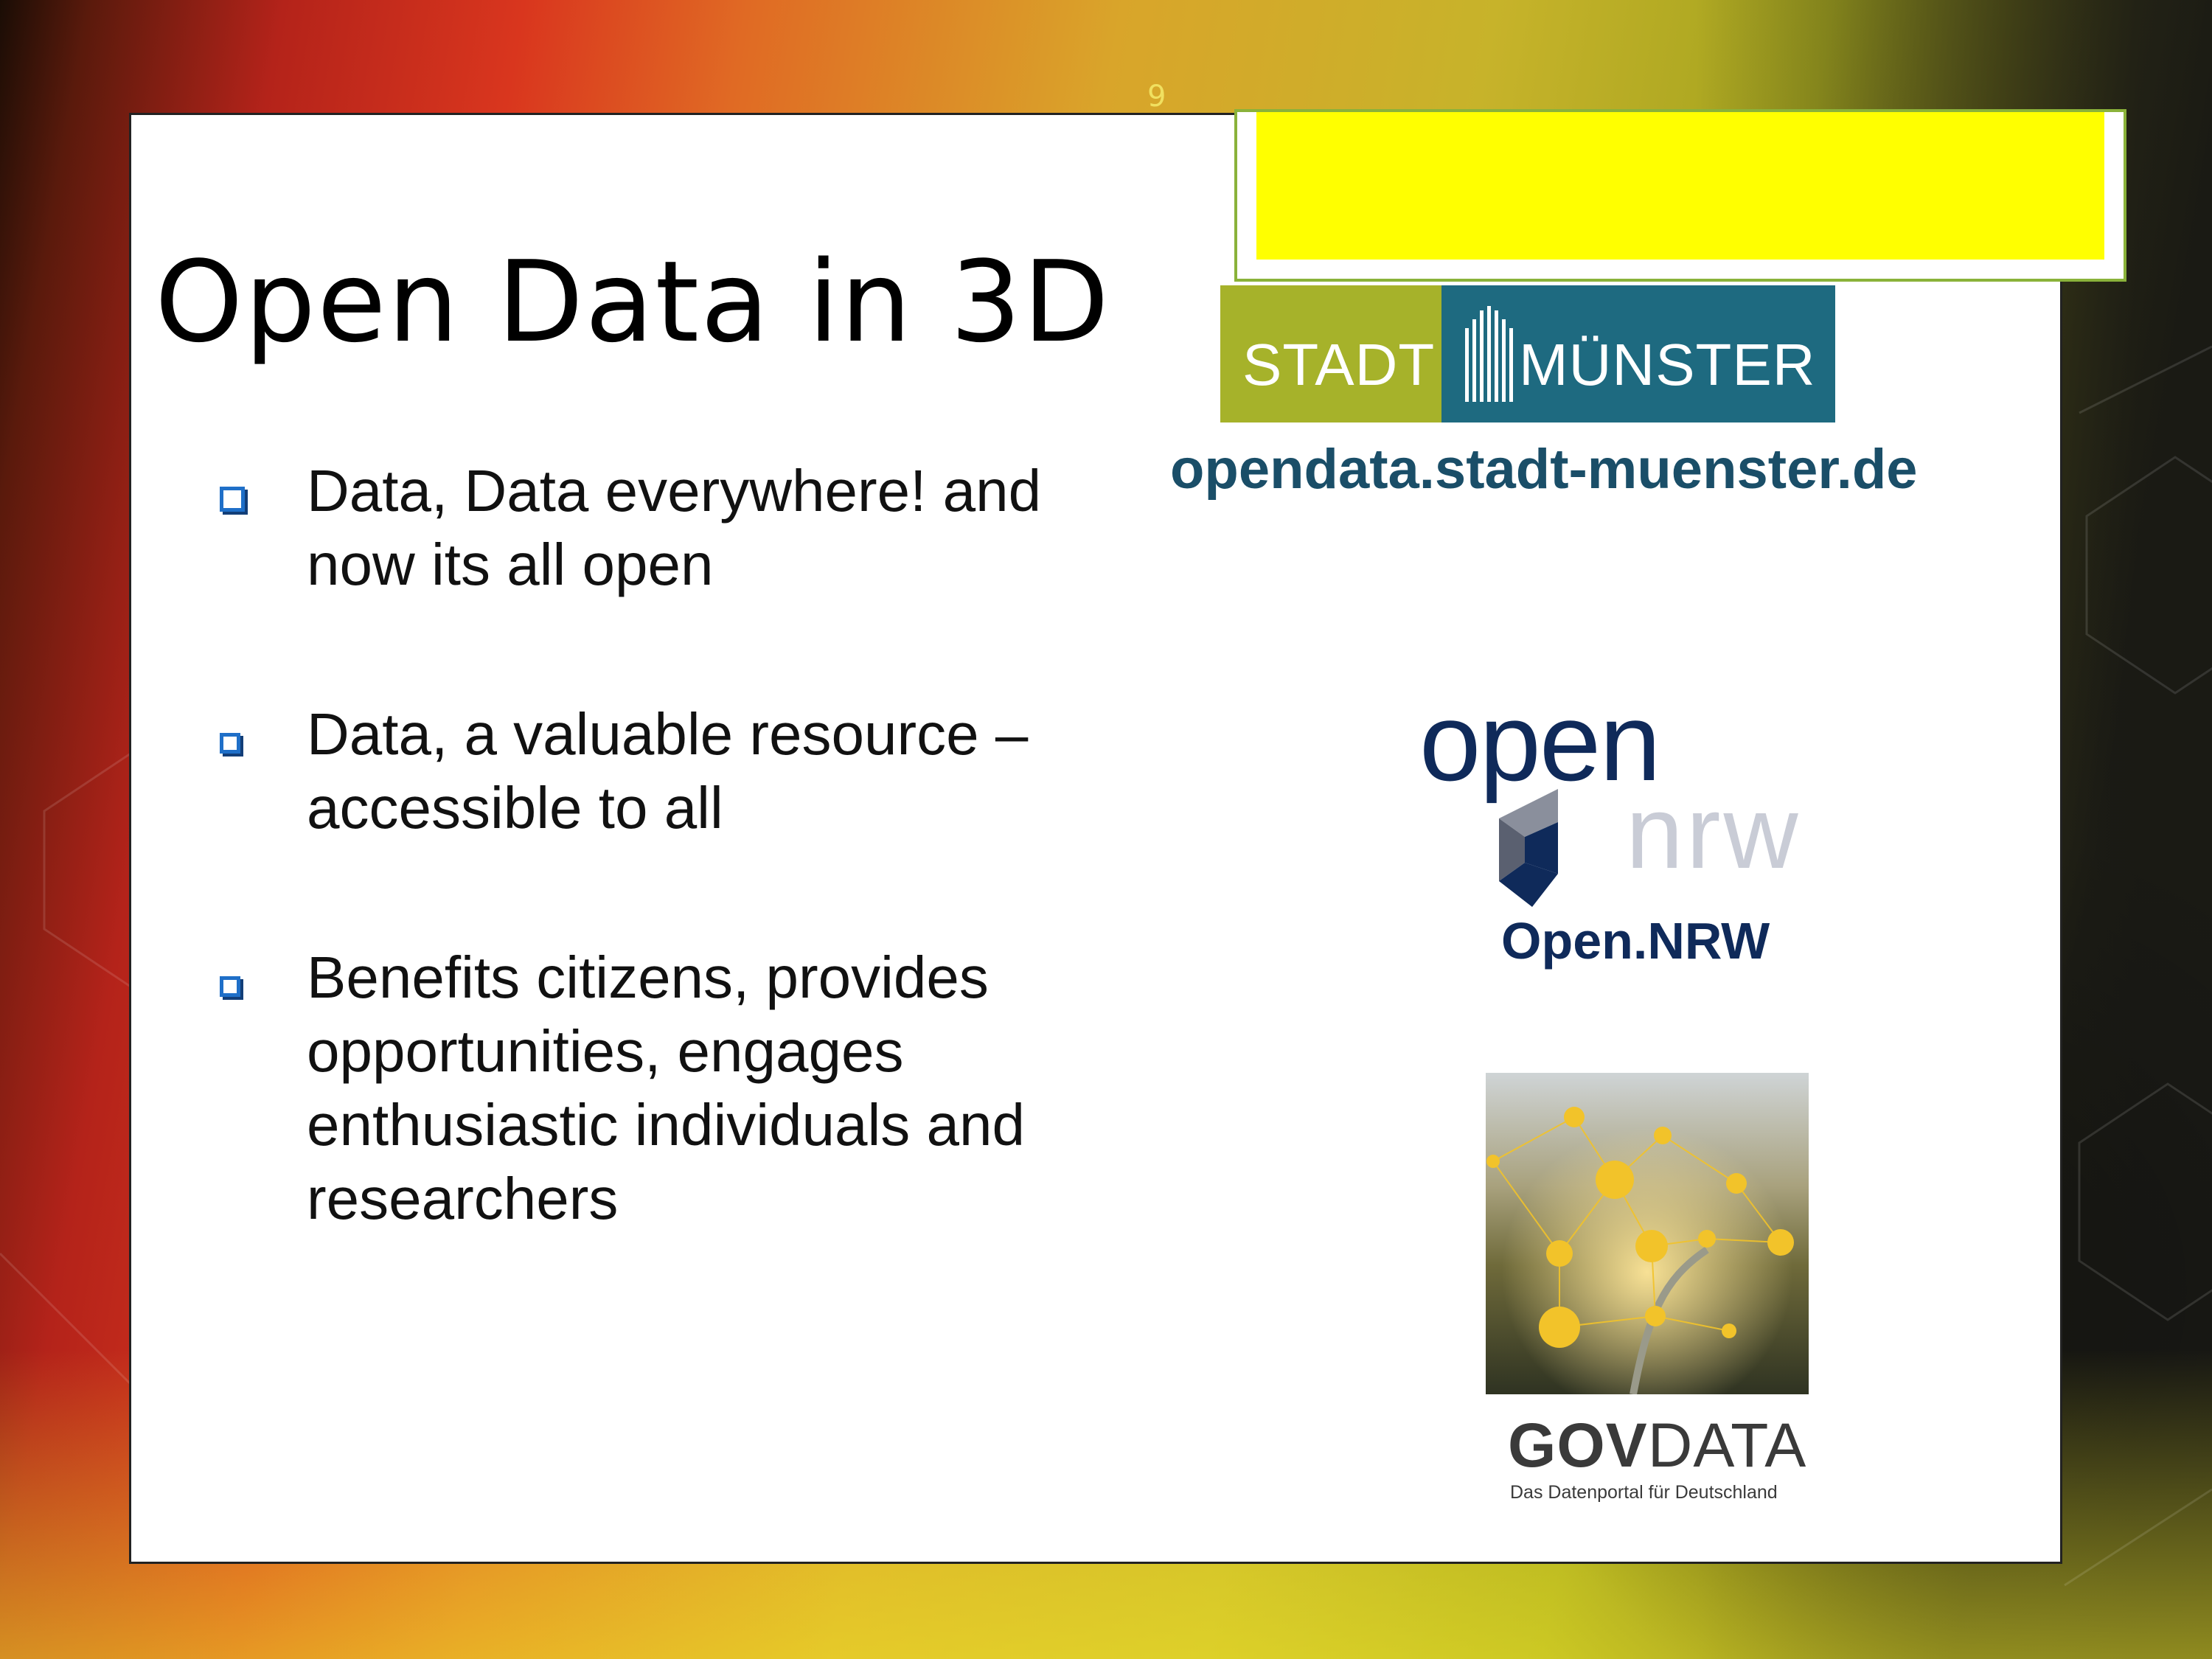 The image size is (2212, 1659). Describe the element at coordinates (510, 564) in the screenshot. I see `bullet-text-line: now its all open` at that location.